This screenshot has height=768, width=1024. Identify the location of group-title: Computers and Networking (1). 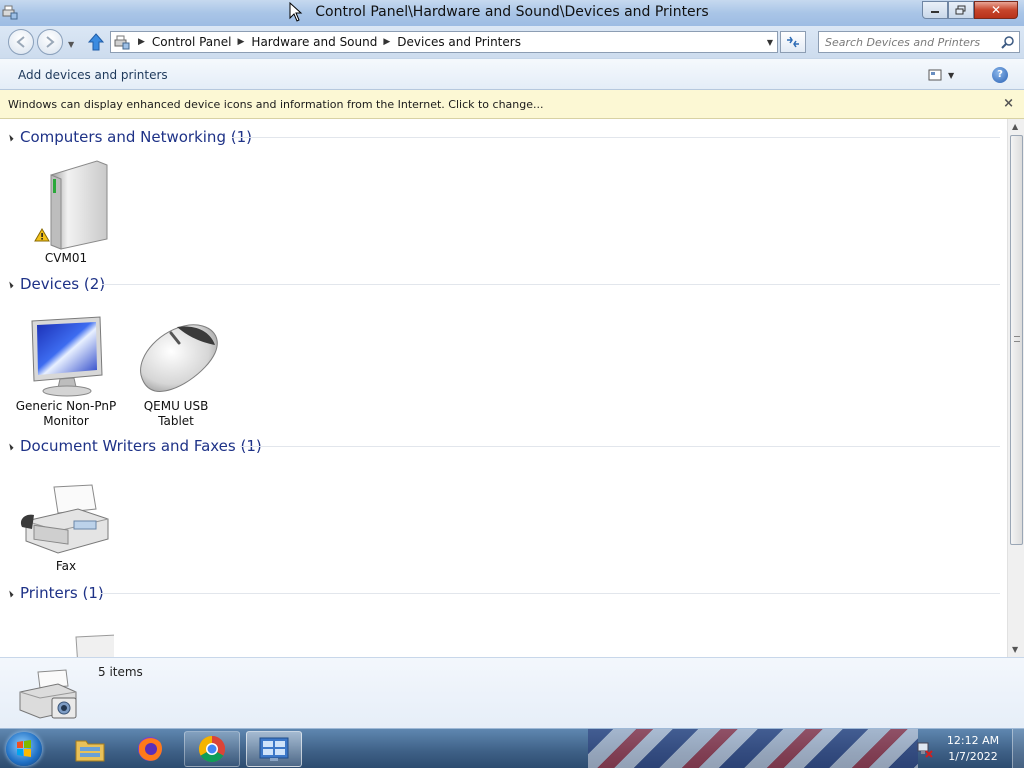
(136, 137).